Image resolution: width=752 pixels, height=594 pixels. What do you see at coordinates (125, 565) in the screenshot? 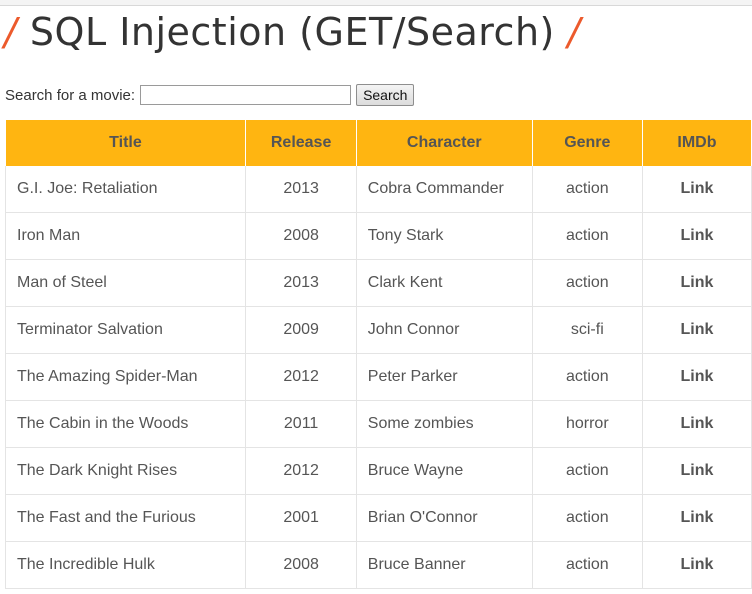
I see `cell-title: The Incredible Hulk` at bounding box center [125, 565].